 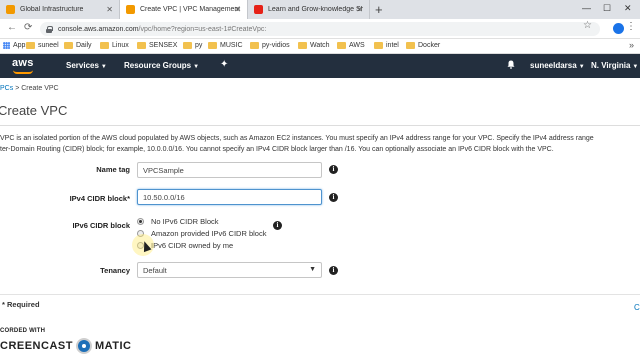 I want to click on url-host: console.aws.amazon.com, so click(x=98, y=29).